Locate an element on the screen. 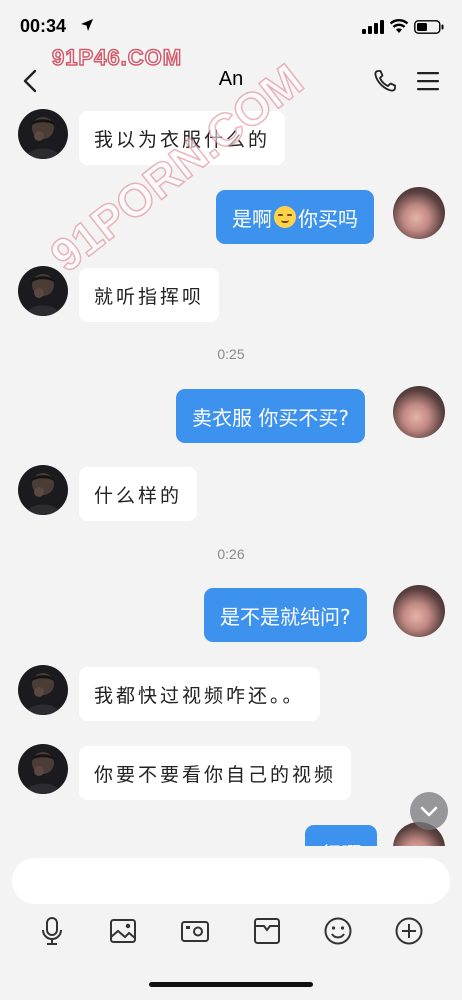  chevron-down-icon is located at coordinates (429, 811).